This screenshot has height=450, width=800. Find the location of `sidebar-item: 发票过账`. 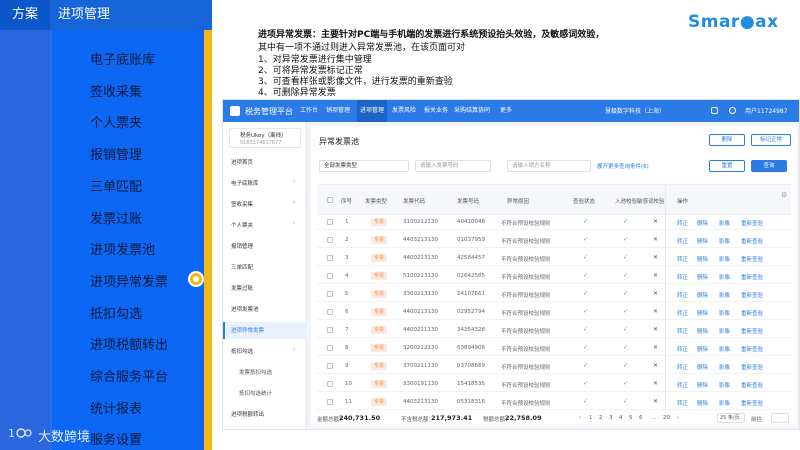

sidebar-item: 发票过账 is located at coordinates (242, 288).